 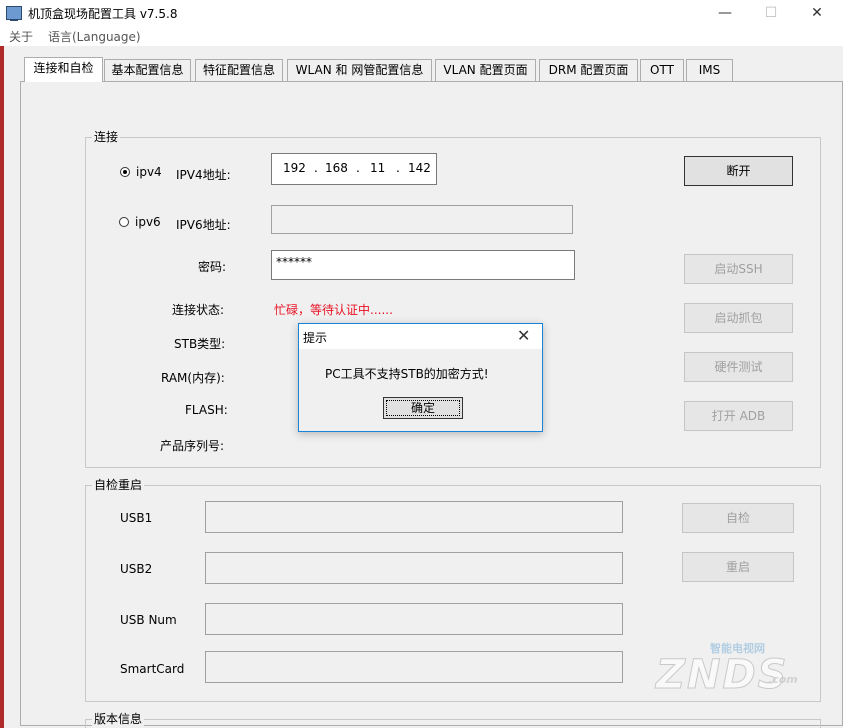 I want to click on tab-drm-config: DRM 配置页面, so click(x=588, y=70).